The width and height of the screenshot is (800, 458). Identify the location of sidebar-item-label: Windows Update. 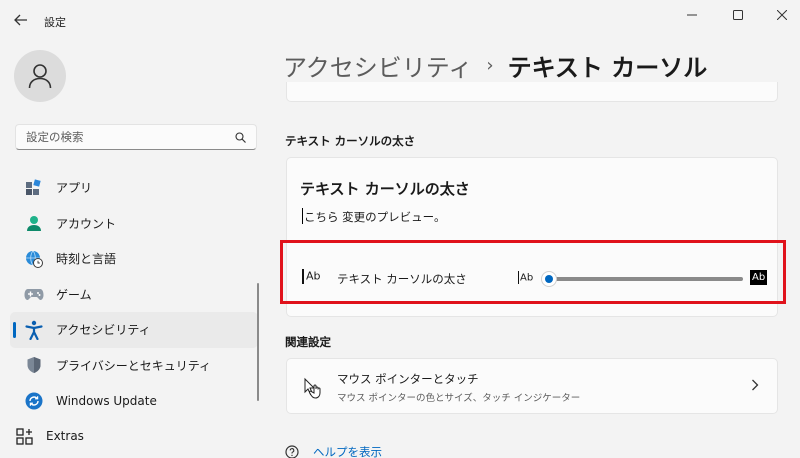
(106, 400).